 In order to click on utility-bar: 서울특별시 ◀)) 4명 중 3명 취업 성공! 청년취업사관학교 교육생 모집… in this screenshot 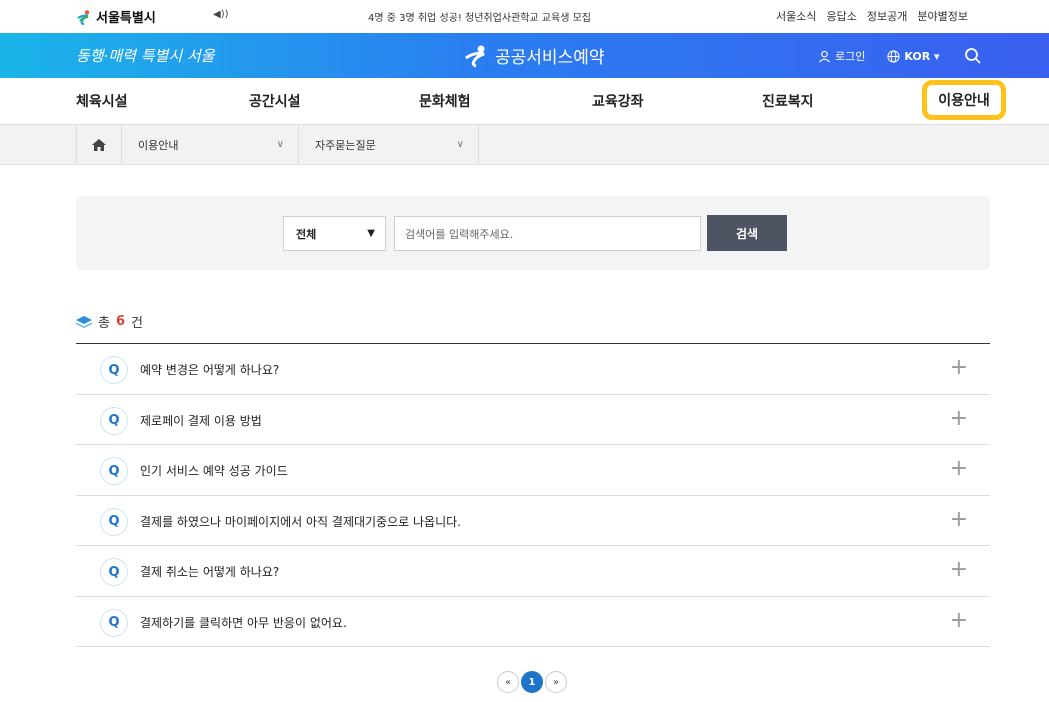, I will do `click(524, 16)`.